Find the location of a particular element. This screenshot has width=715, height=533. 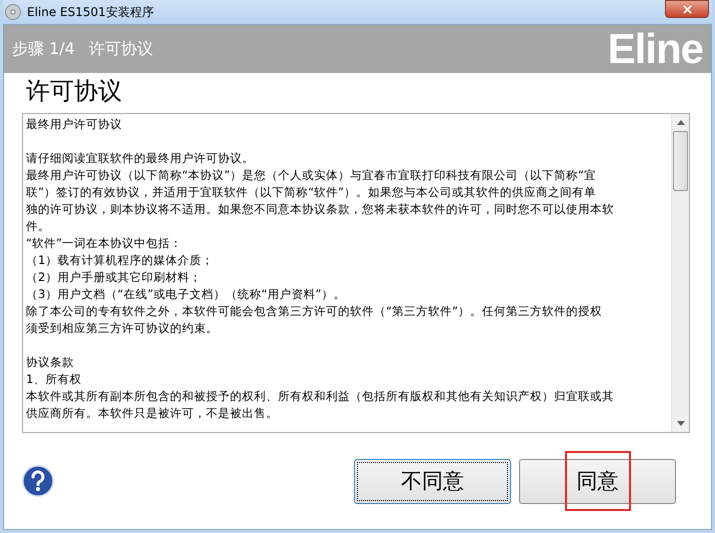

scrollbar is located at coordinates (680, 273).